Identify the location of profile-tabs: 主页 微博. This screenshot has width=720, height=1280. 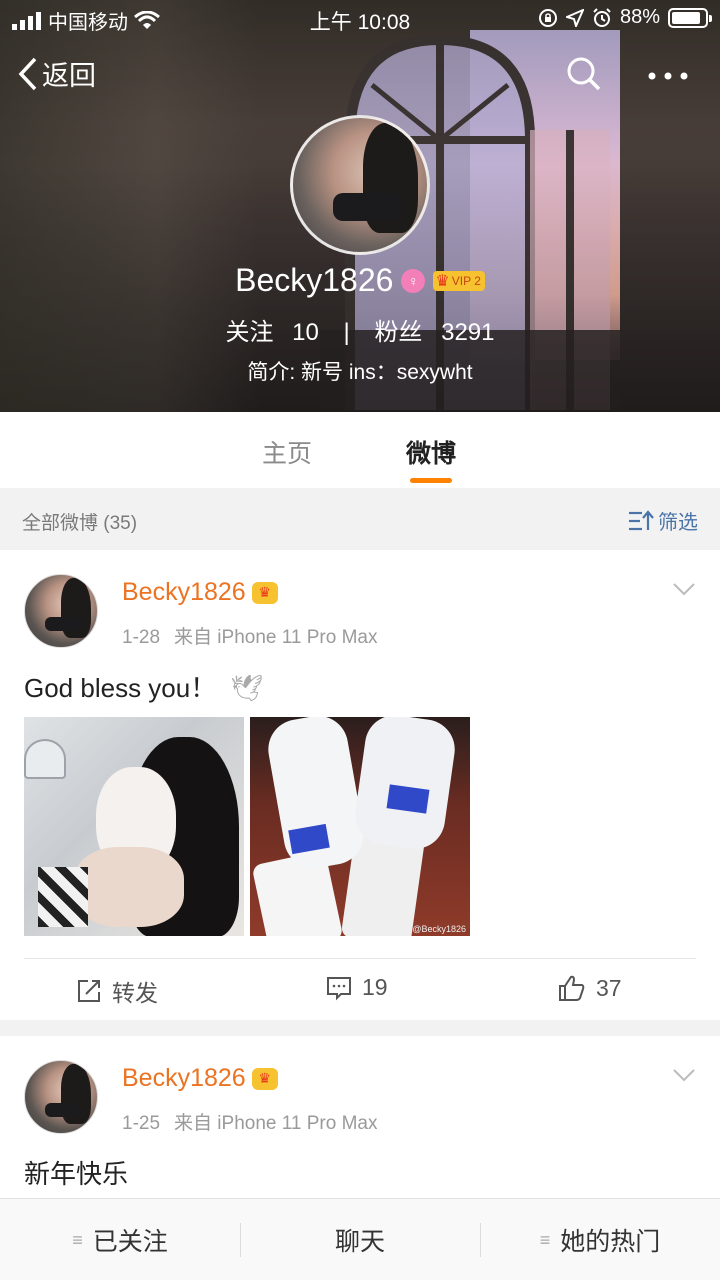
(360, 450).